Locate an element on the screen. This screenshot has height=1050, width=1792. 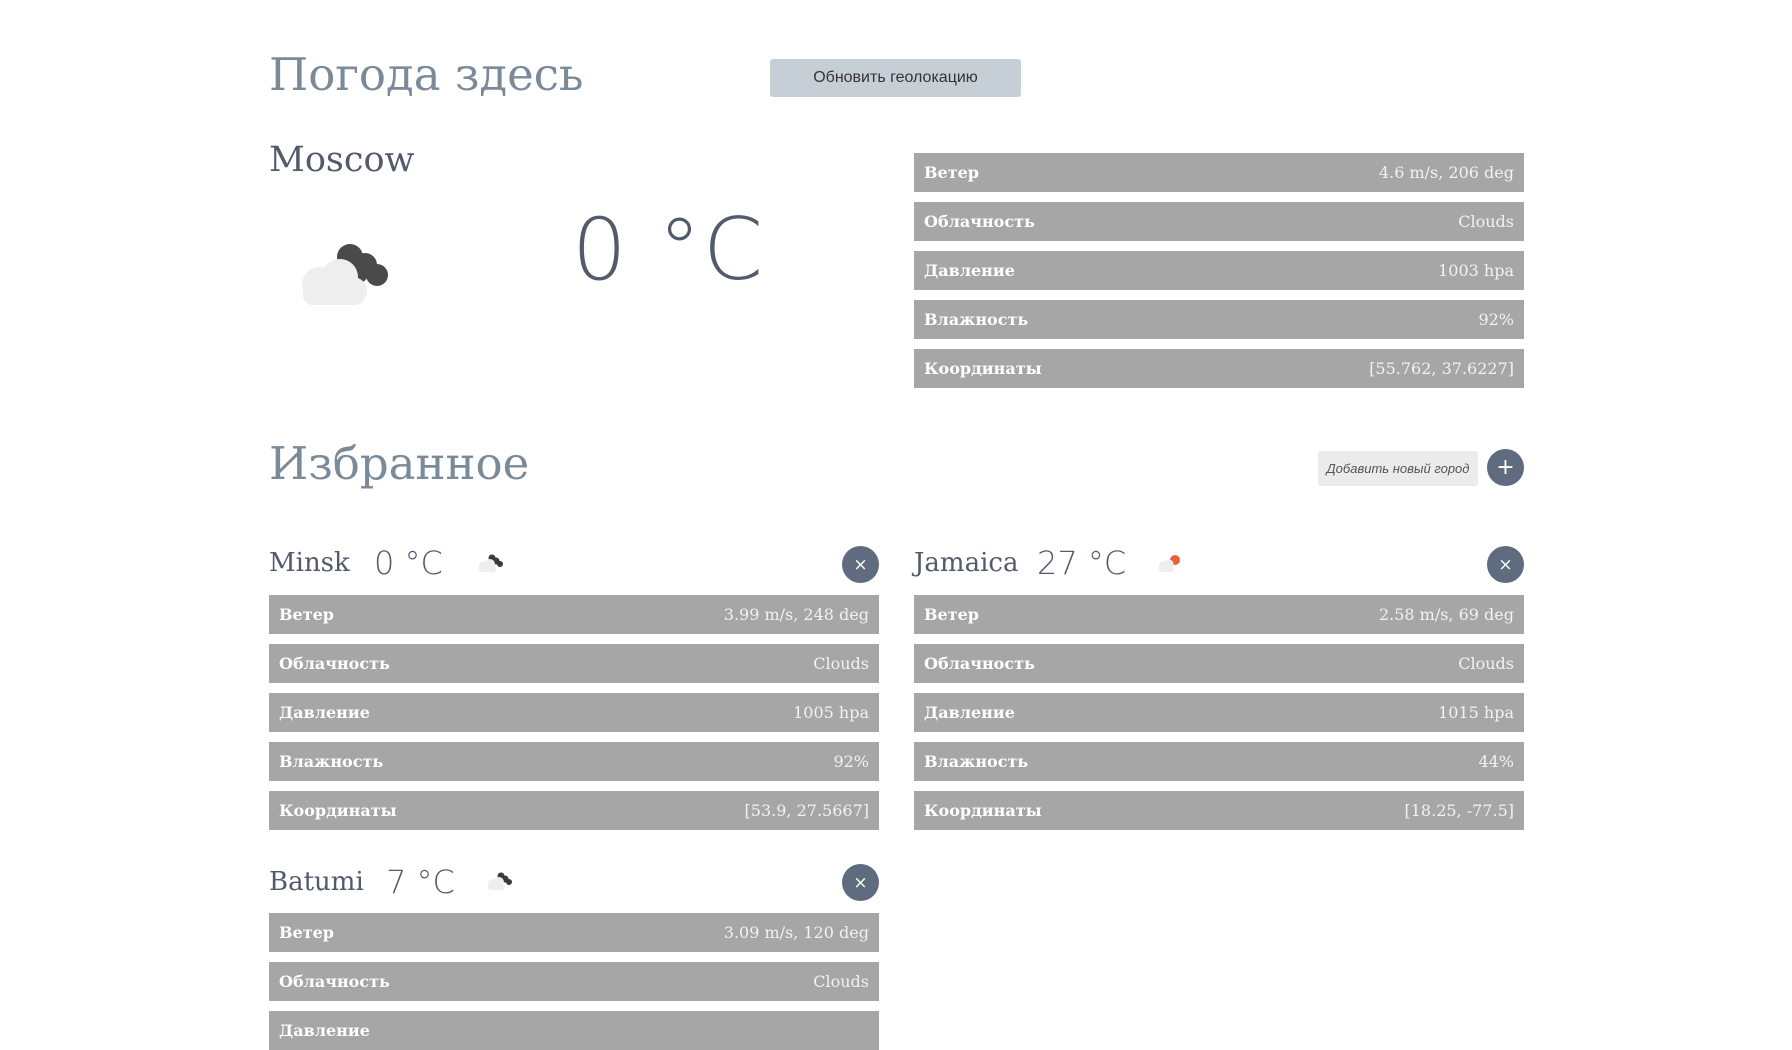
current-city-name: Moscow is located at coordinates (342, 160).